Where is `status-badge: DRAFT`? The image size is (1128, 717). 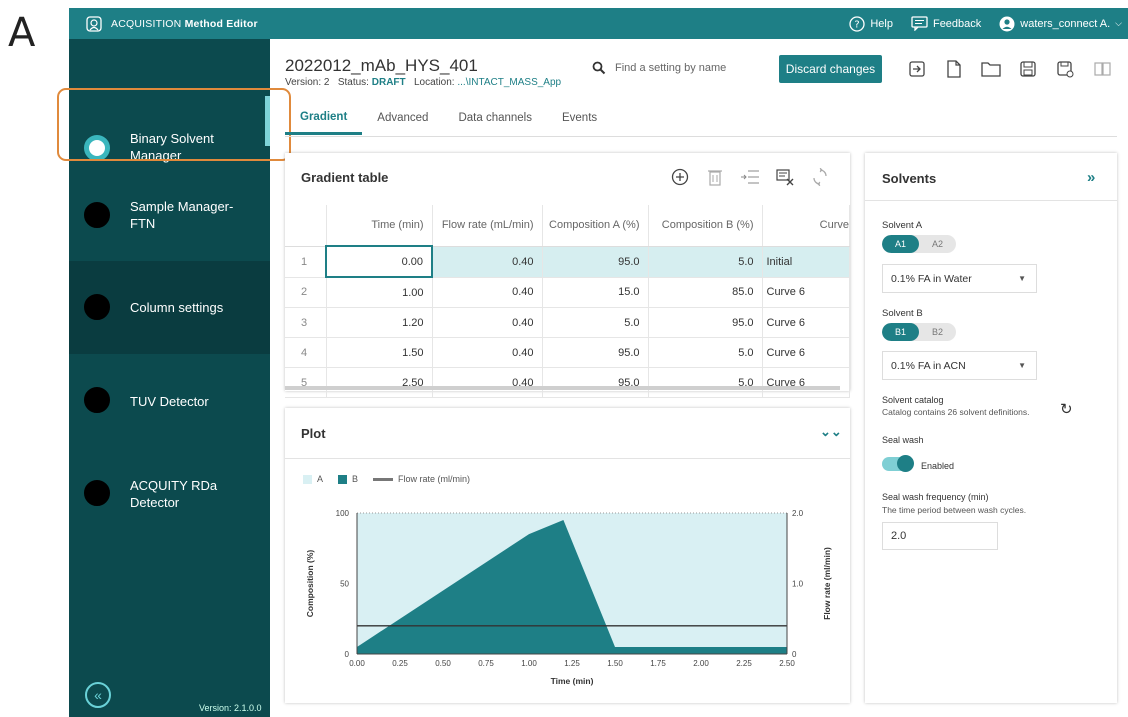 status-badge: DRAFT is located at coordinates (388, 82).